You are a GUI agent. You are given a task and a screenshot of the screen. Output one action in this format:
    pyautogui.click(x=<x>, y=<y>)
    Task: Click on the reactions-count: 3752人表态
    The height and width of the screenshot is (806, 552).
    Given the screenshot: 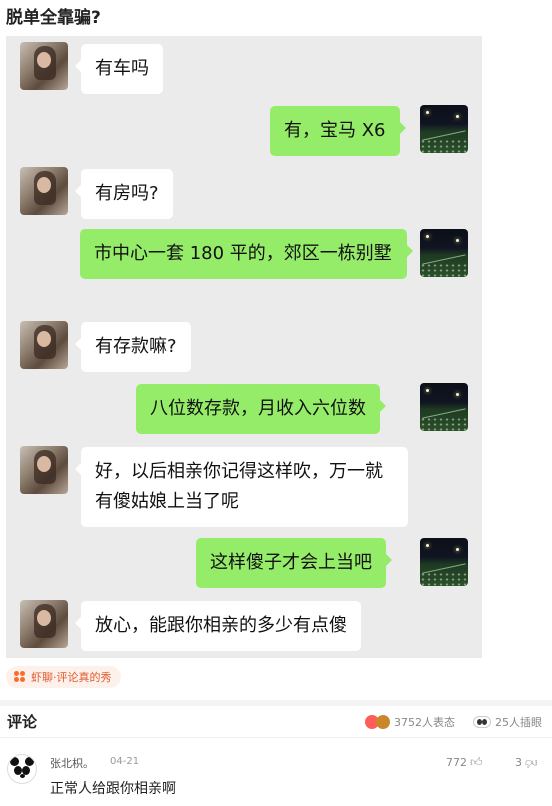 What is the action you would take?
    pyautogui.click(x=424, y=722)
    